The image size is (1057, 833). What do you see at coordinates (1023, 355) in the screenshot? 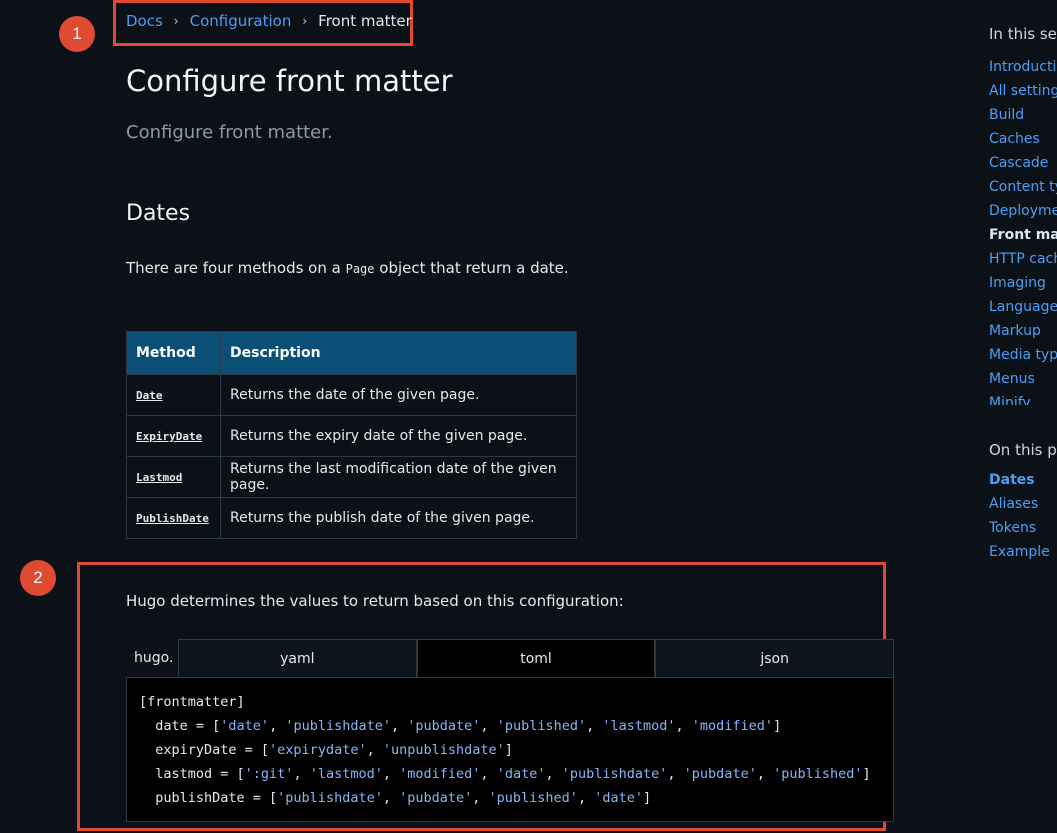
I see `sidebar-section-item: Media type` at bounding box center [1023, 355].